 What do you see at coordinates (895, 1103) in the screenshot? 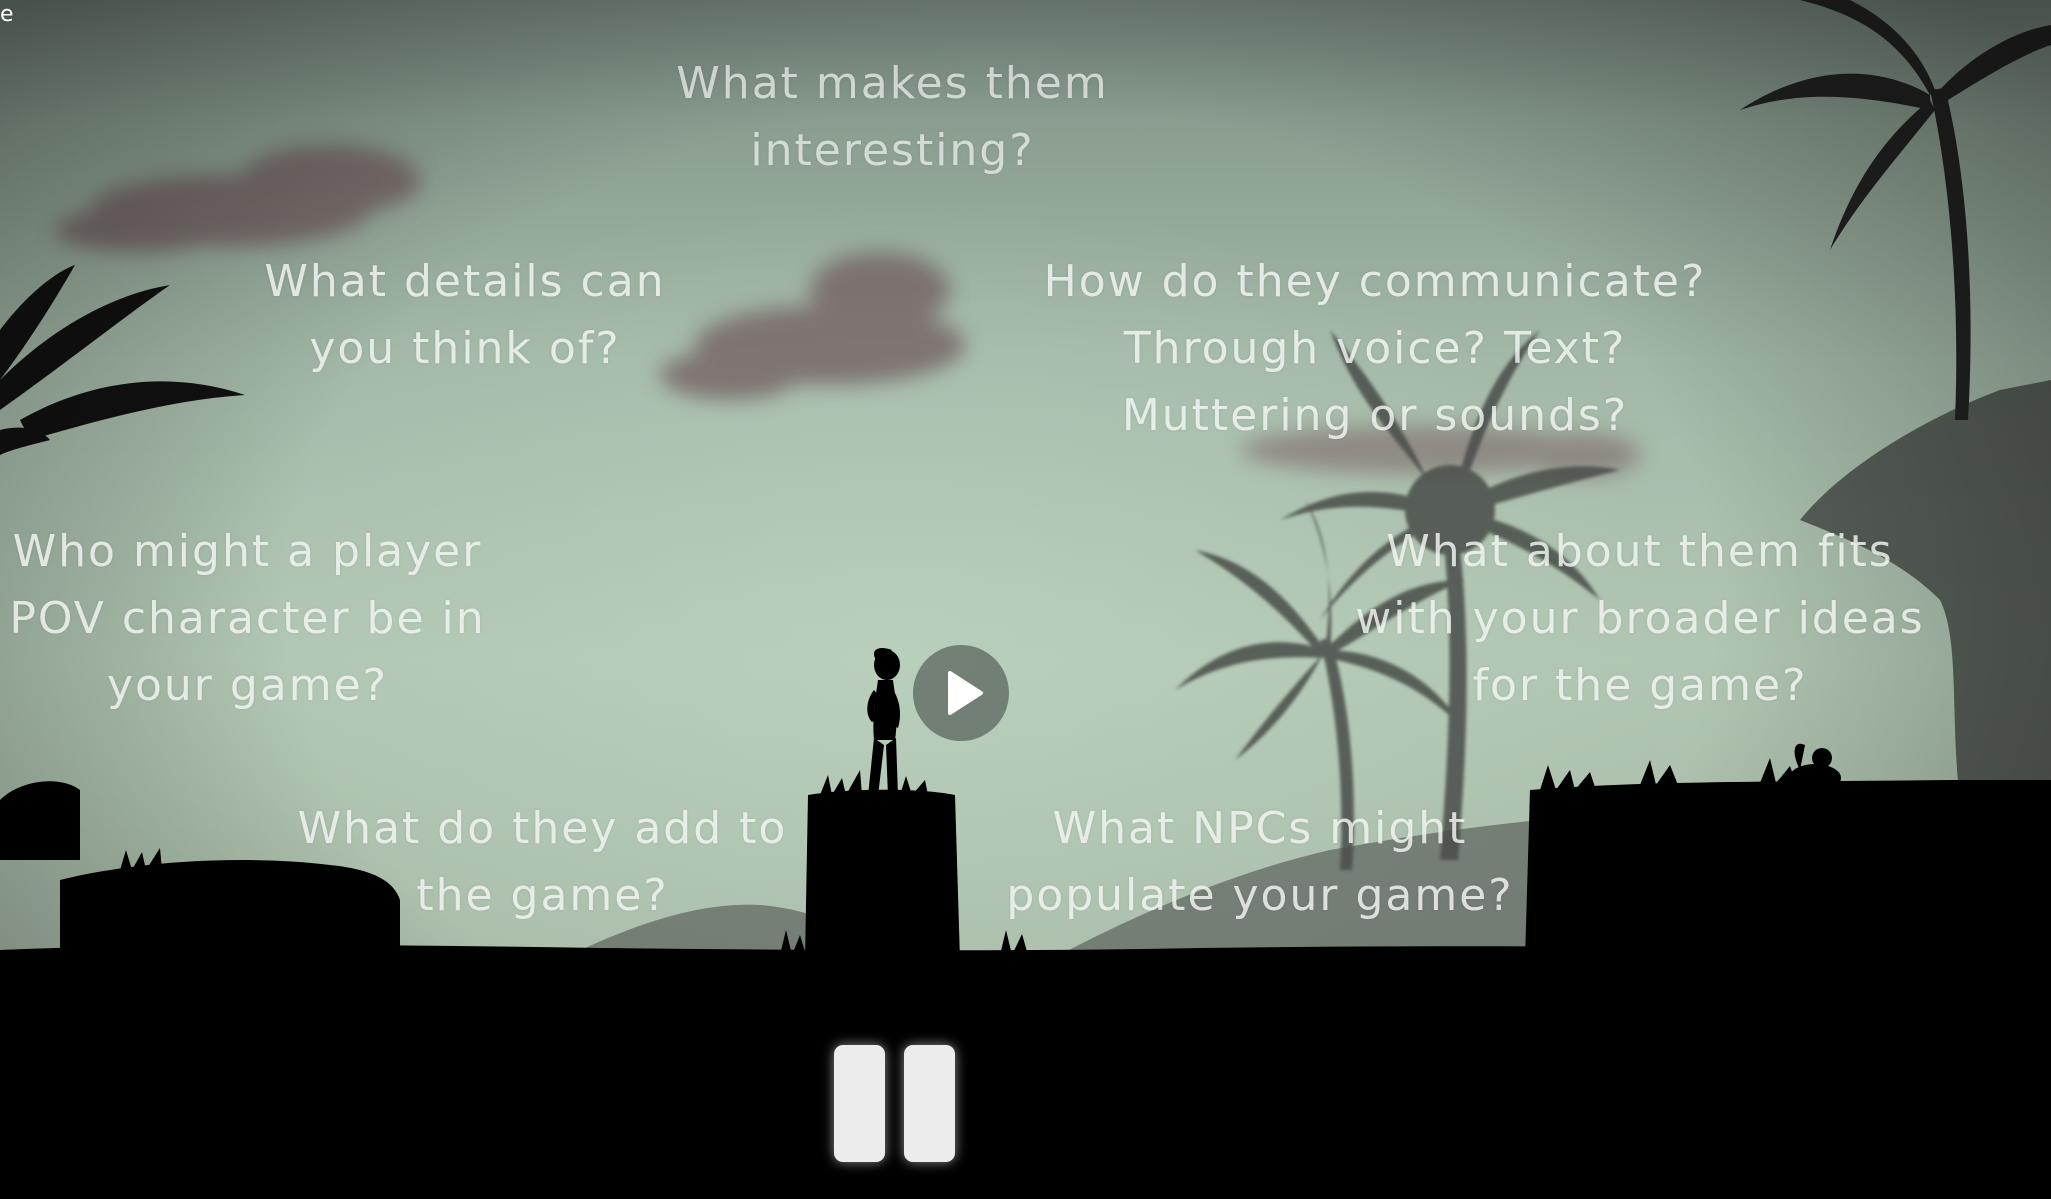
I see `pause-button` at bounding box center [895, 1103].